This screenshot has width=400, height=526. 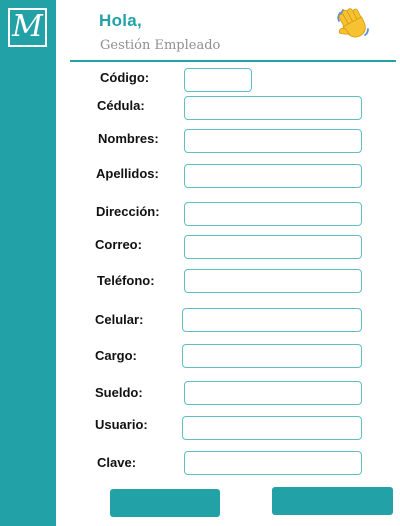 What do you see at coordinates (119, 319) in the screenshot?
I see `label-celular: Celular:` at bounding box center [119, 319].